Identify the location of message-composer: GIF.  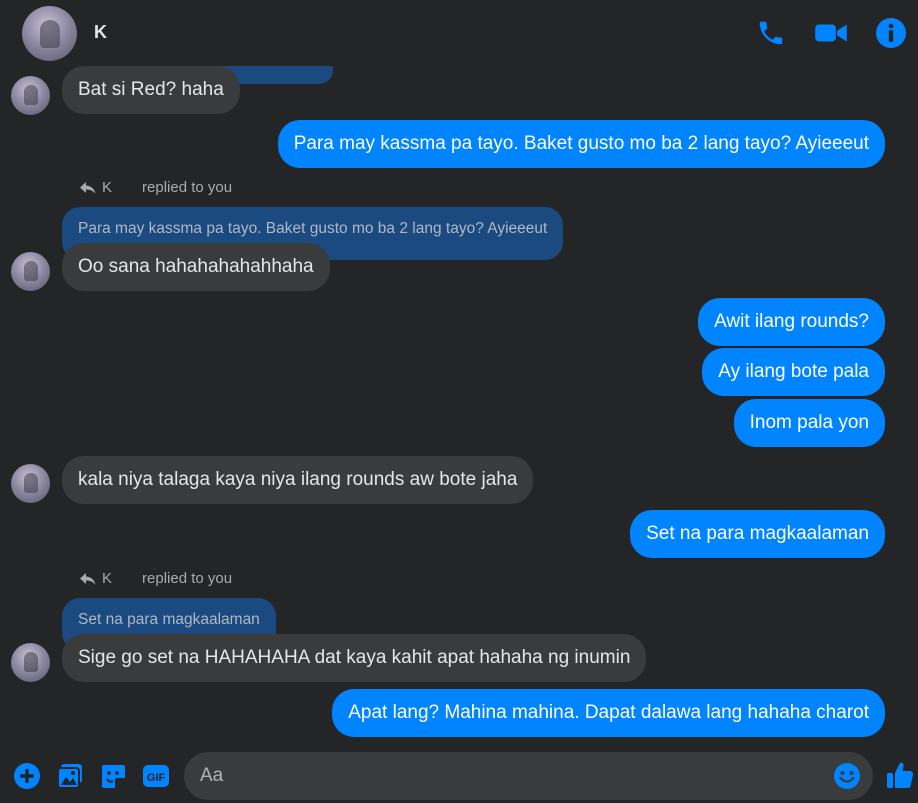
(459, 774).